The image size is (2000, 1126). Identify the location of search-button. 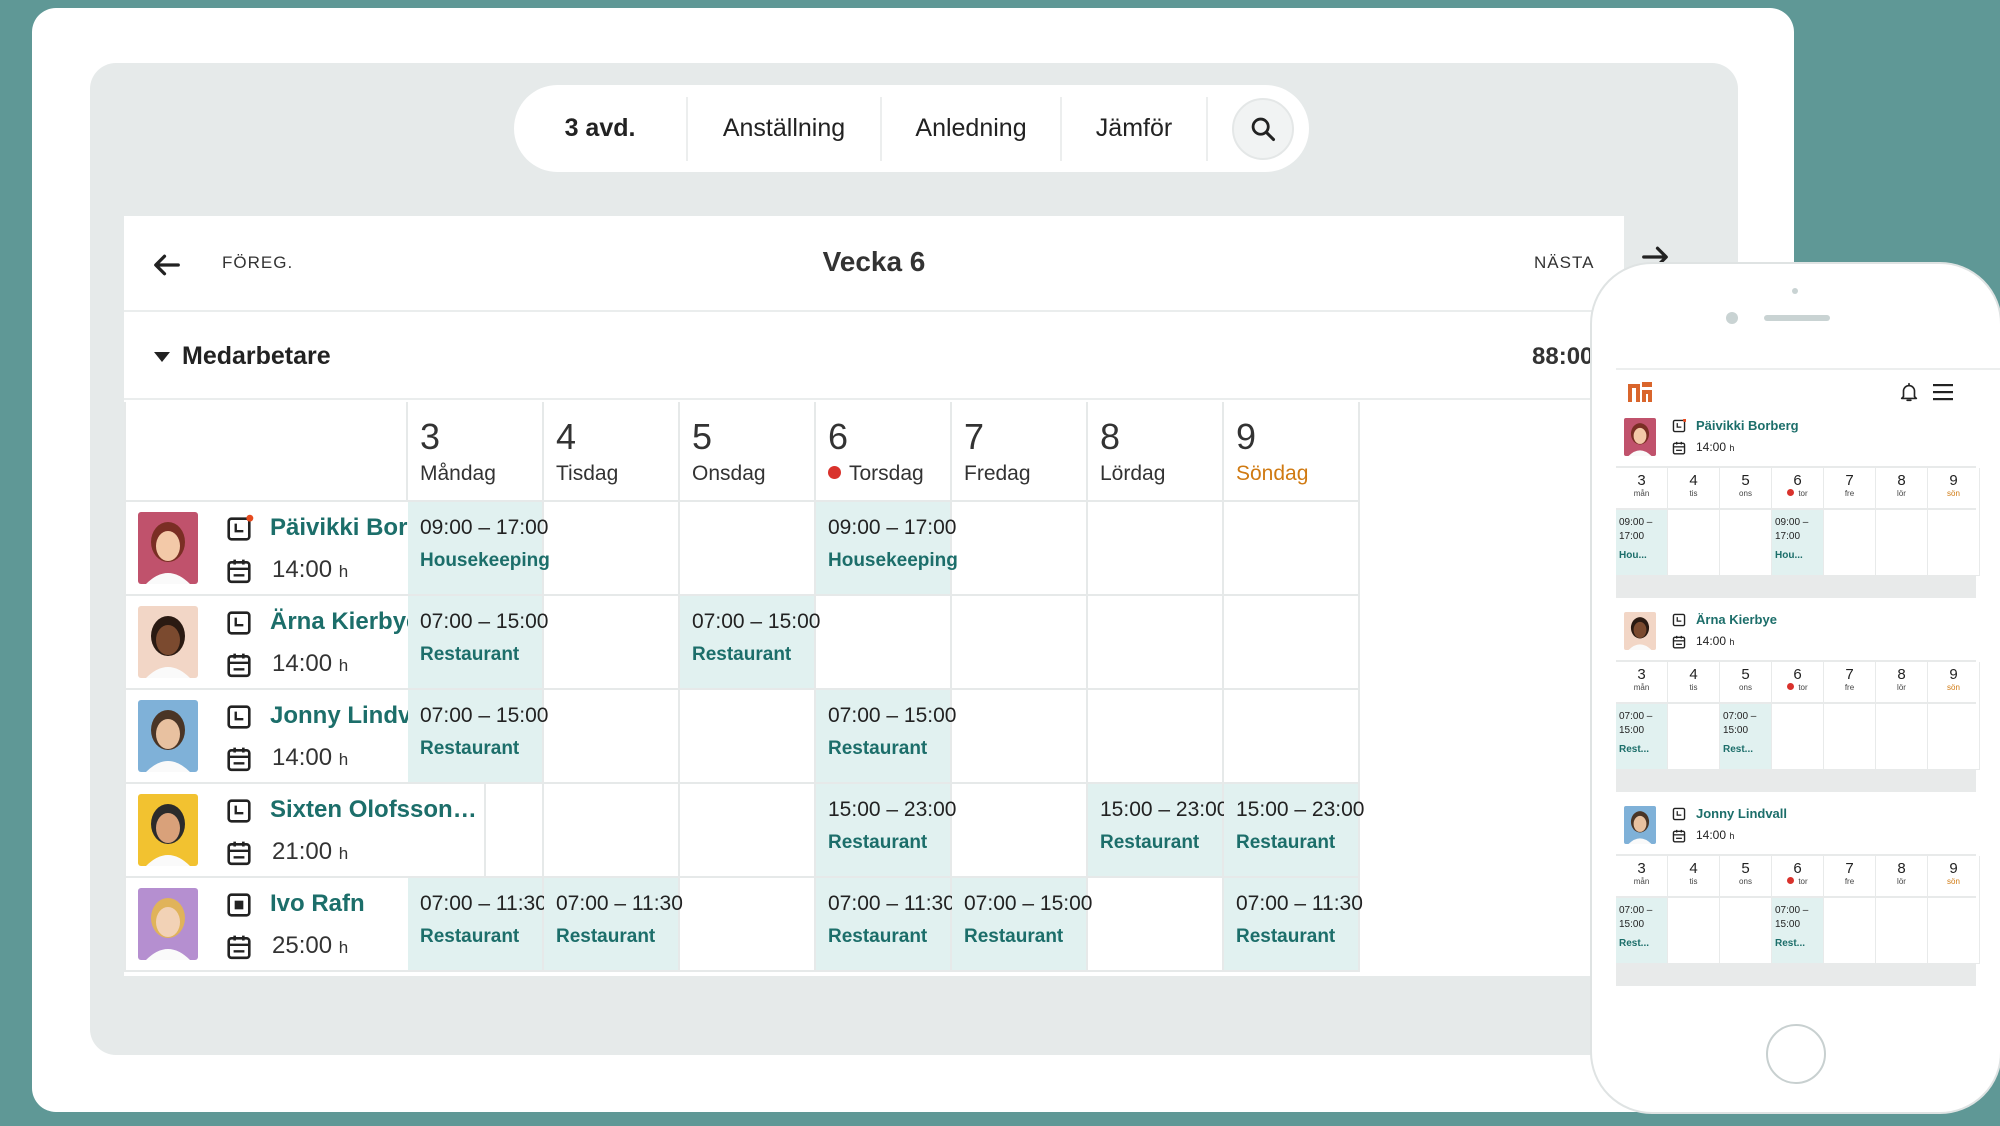
(1263, 128).